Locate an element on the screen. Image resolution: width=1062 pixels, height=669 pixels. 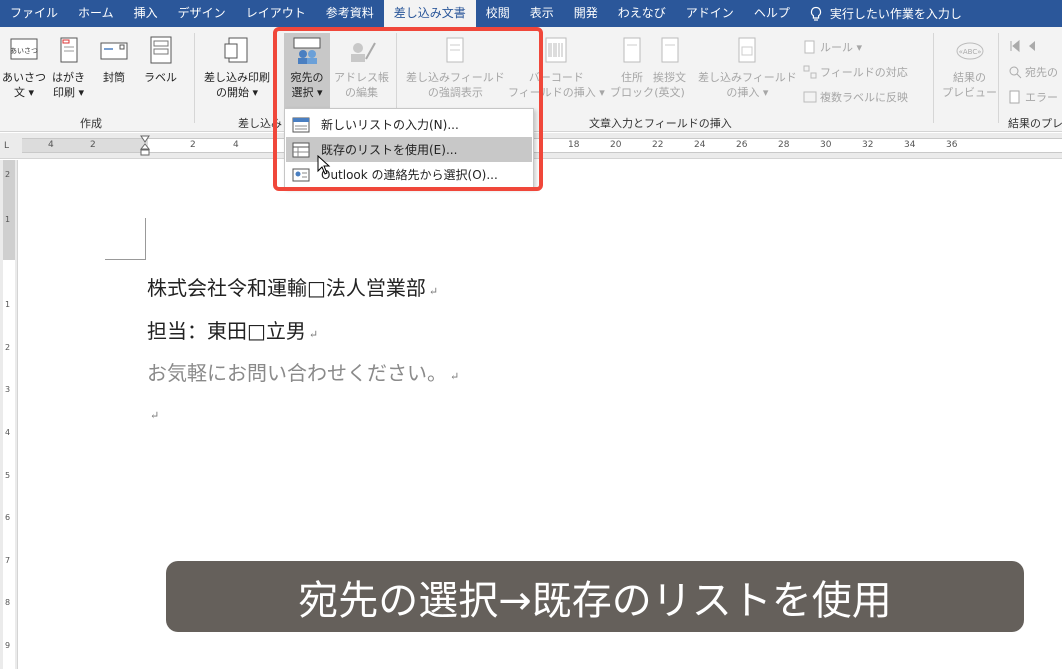
group-label-create: 作成 is located at coordinates (91, 123).